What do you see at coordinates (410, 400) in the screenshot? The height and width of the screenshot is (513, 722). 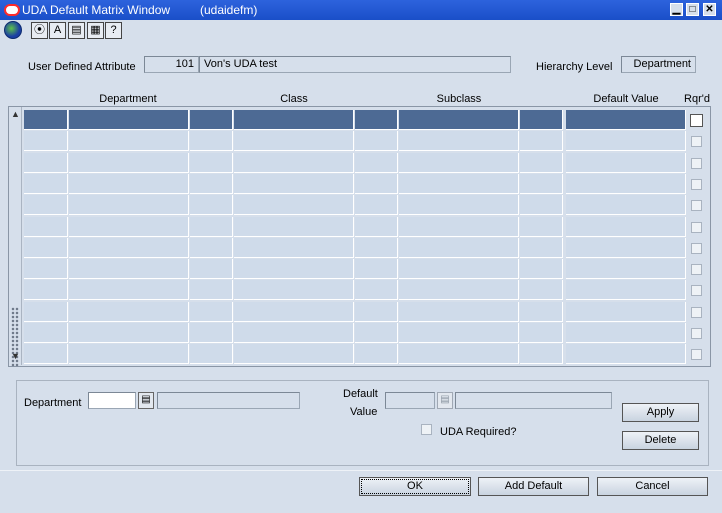 I see `default-value-input` at bounding box center [410, 400].